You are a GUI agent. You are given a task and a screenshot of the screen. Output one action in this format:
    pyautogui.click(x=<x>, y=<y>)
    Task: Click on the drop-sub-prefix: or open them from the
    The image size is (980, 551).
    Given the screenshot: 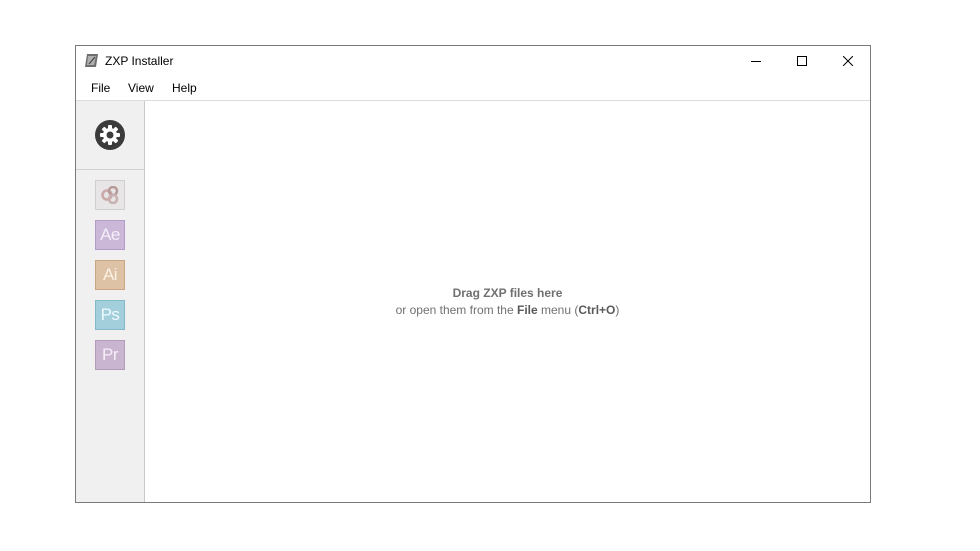 What is the action you would take?
    pyautogui.click(x=454, y=310)
    